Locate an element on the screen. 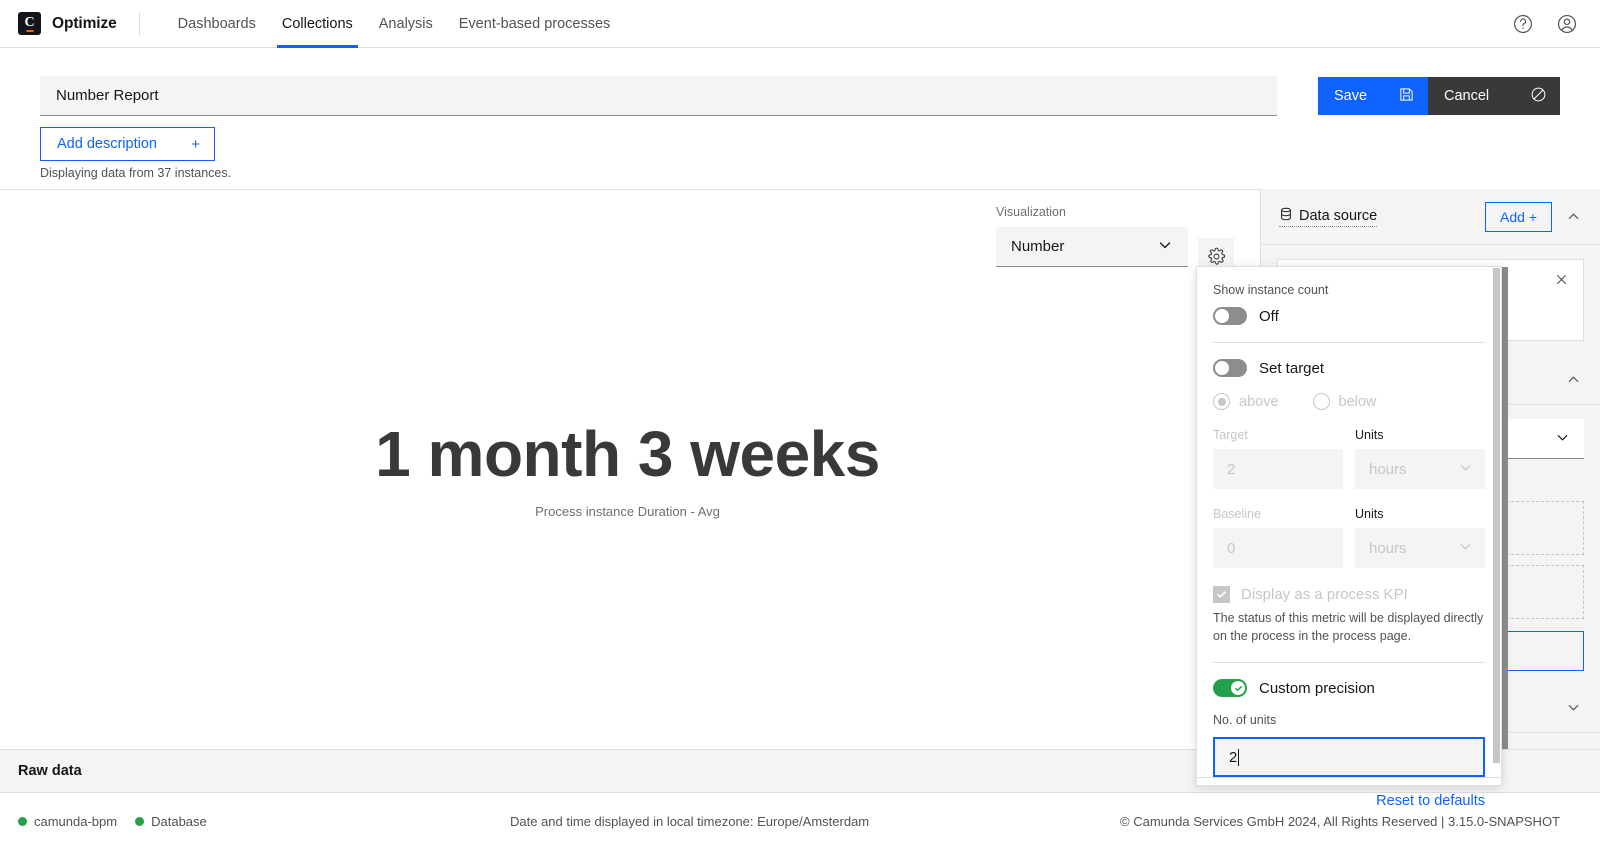 The image size is (1600, 850). target-direction-radio-group: above below is located at coordinates (1349, 401).